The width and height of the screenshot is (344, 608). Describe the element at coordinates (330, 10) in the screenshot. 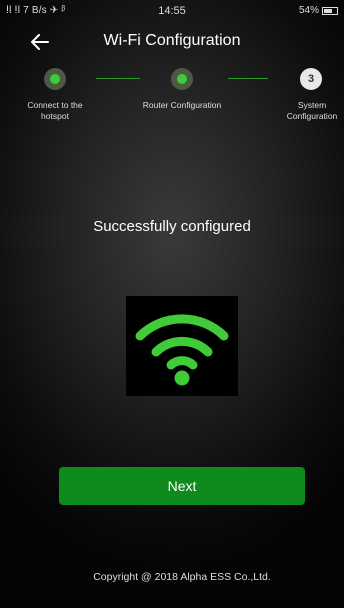

I see `battery-icon` at that location.